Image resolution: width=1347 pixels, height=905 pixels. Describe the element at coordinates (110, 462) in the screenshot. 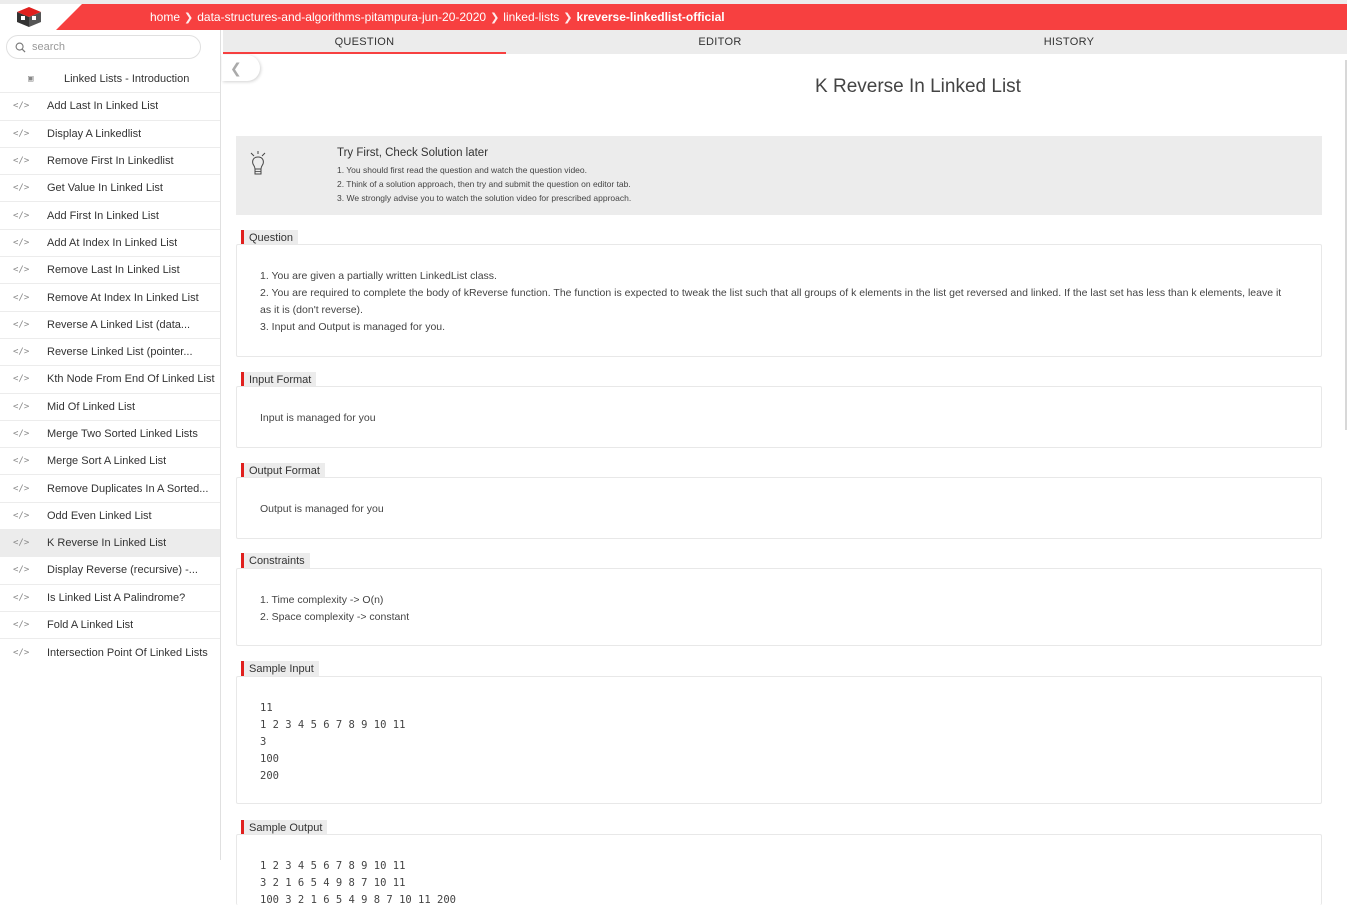

I see `sidebar-item: </> Merge Sort A Linked List` at that location.